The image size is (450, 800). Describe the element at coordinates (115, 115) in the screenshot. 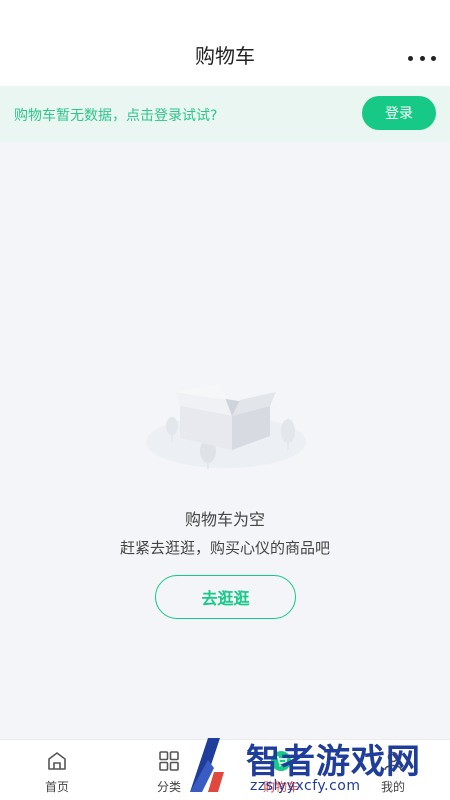

I see `login-tip-text: 购物车暂无数据，点击登录试试?` at that location.